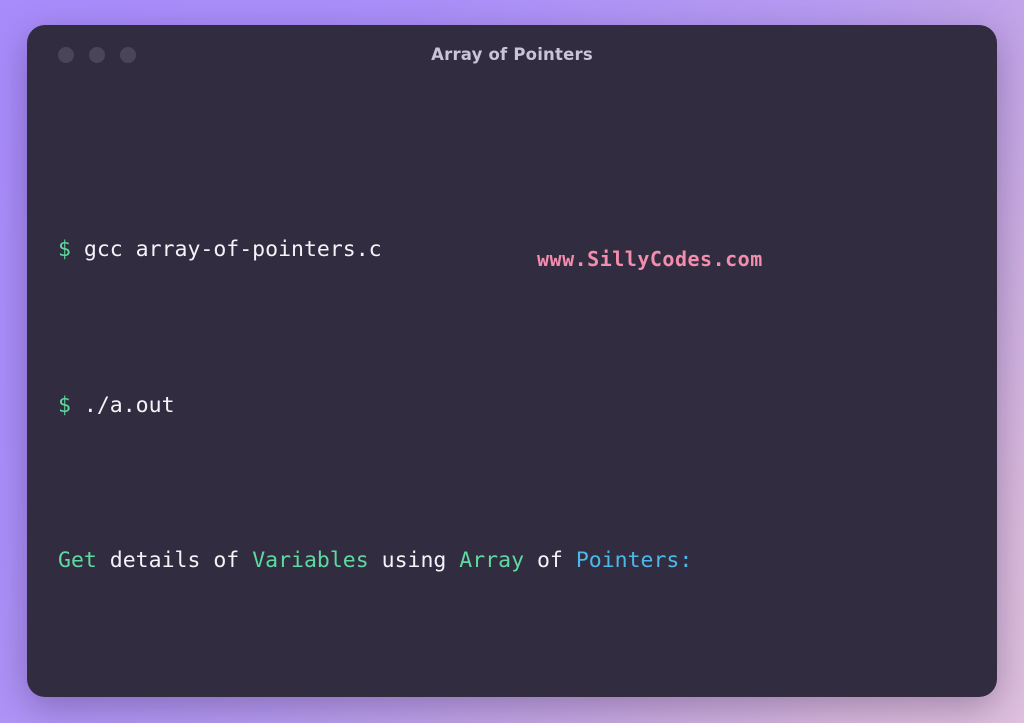  Describe the element at coordinates (650, 259) in the screenshot. I see `site-watermark: www.SillyCodes.com` at that location.